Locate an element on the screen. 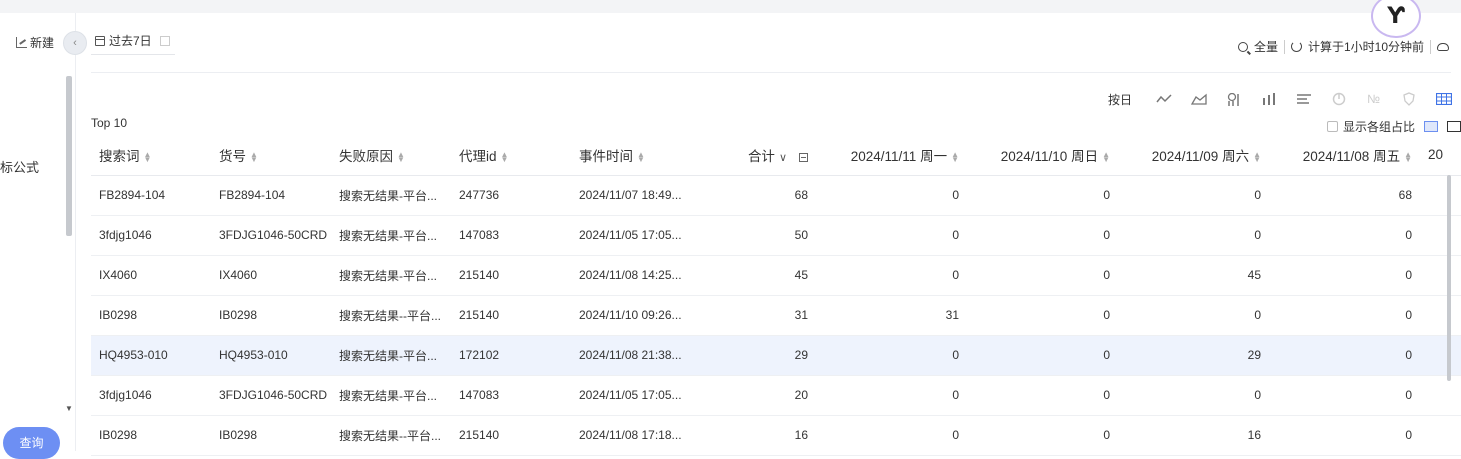  scroll-thumb is located at coordinates (69, 156).